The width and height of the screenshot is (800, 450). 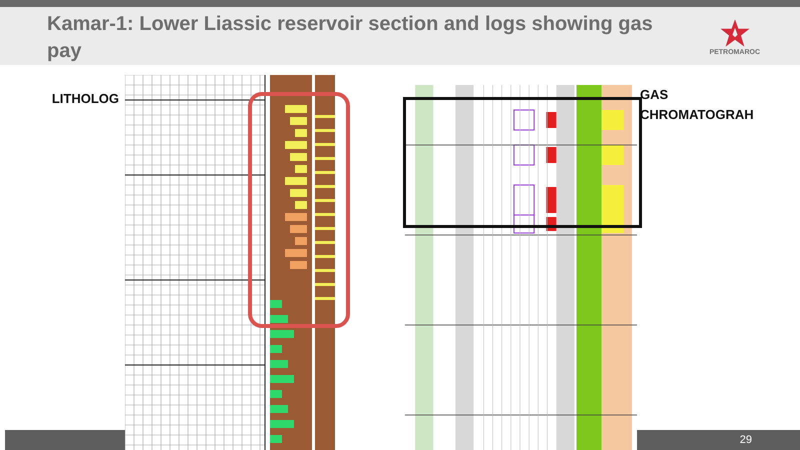 What do you see at coordinates (697, 105) in the screenshot?
I see `gas-chromatograph-label: GAS CHROMATOGRAH` at bounding box center [697, 105].